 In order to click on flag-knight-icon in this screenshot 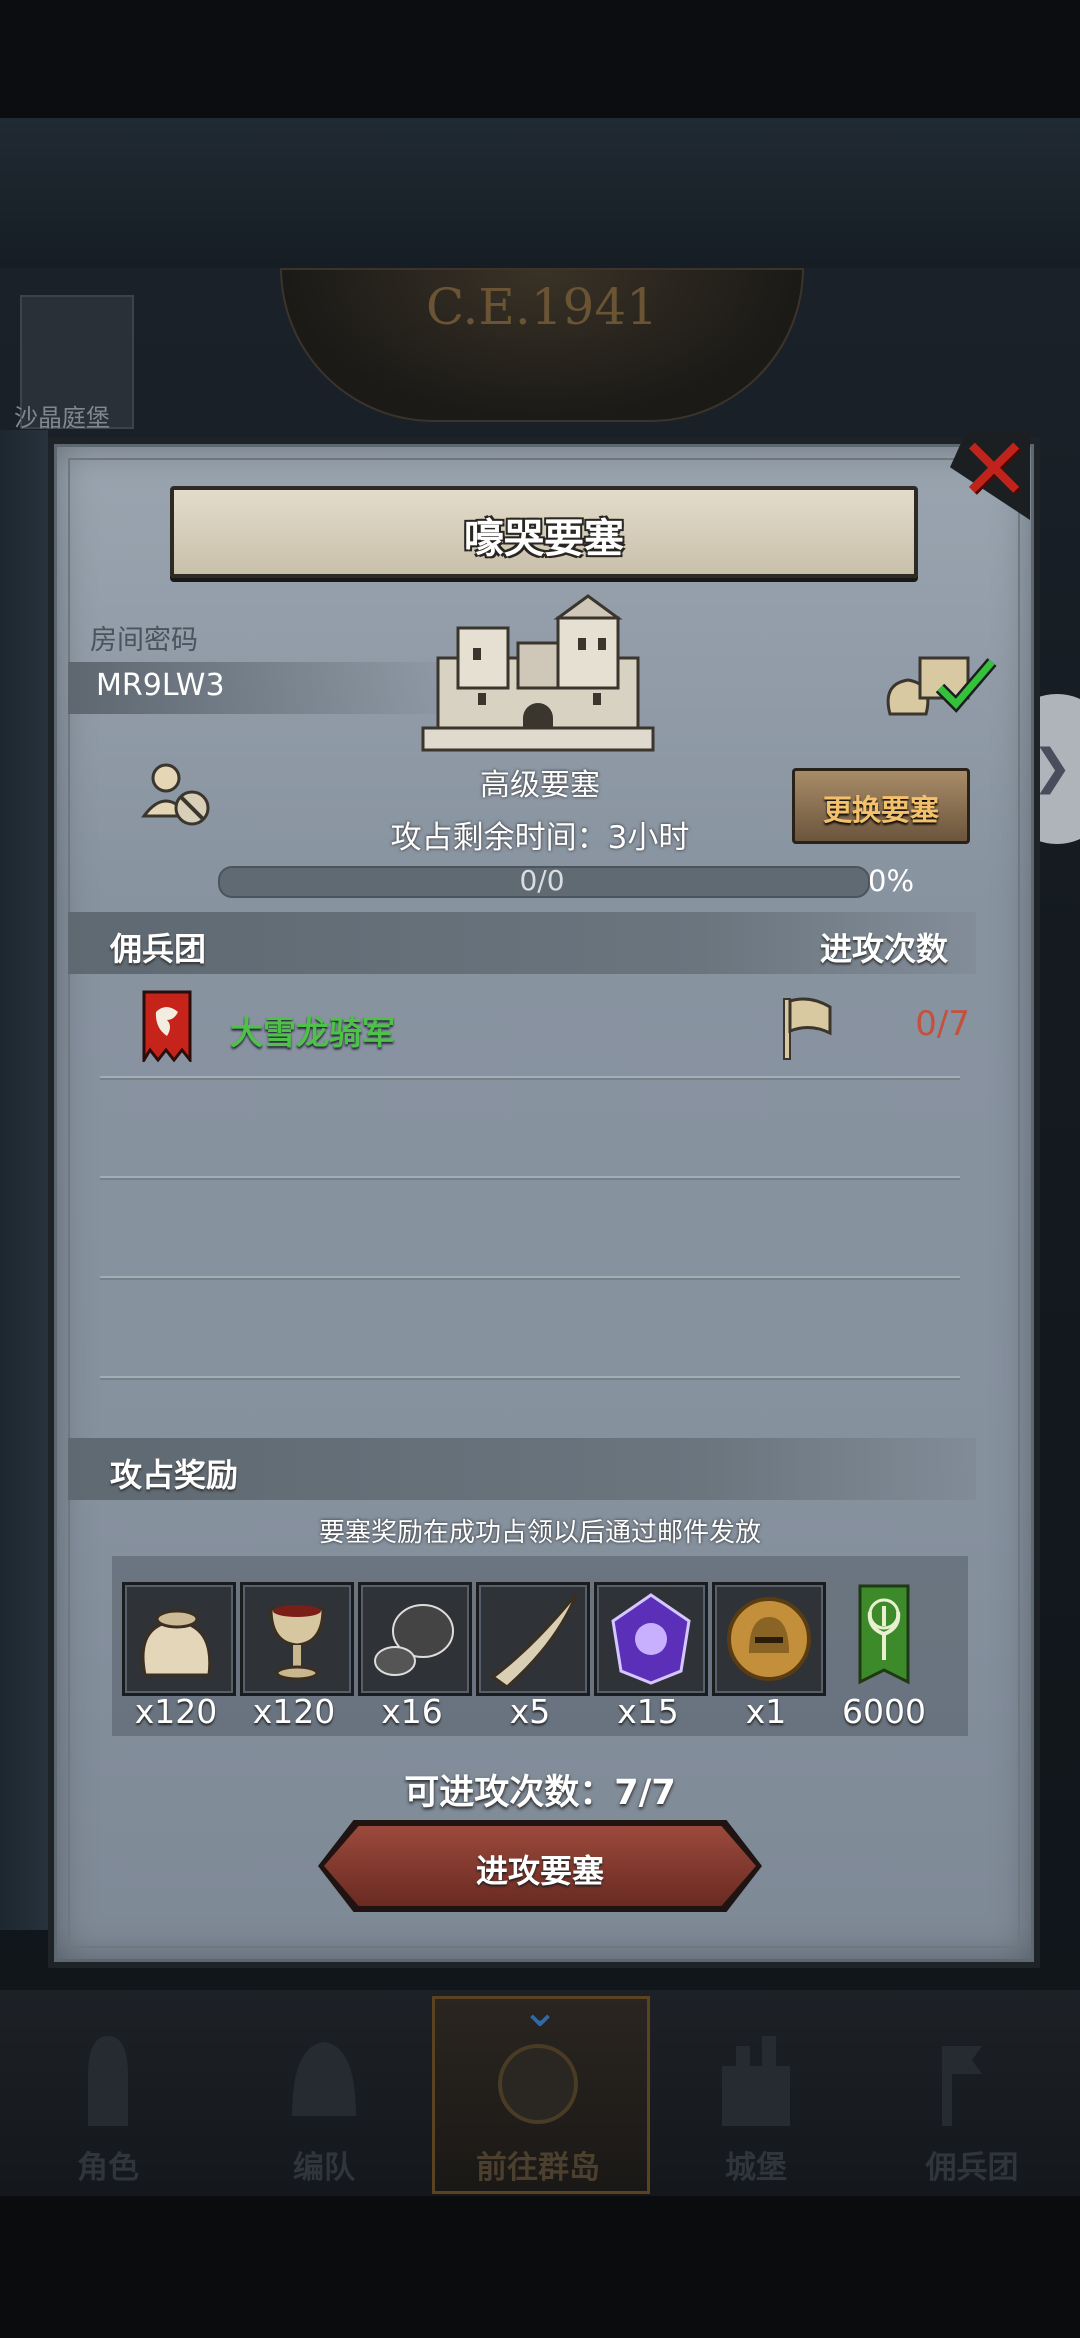, I will do `click(962, 2086)`.